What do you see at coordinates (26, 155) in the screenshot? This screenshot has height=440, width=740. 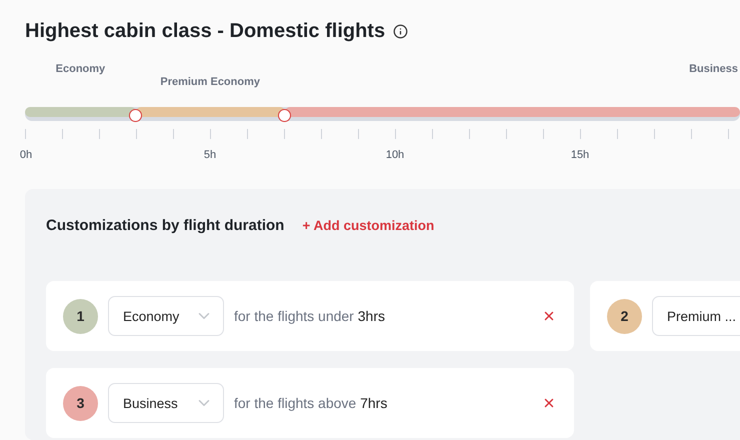 I see `tick-label: 0h` at bounding box center [26, 155].